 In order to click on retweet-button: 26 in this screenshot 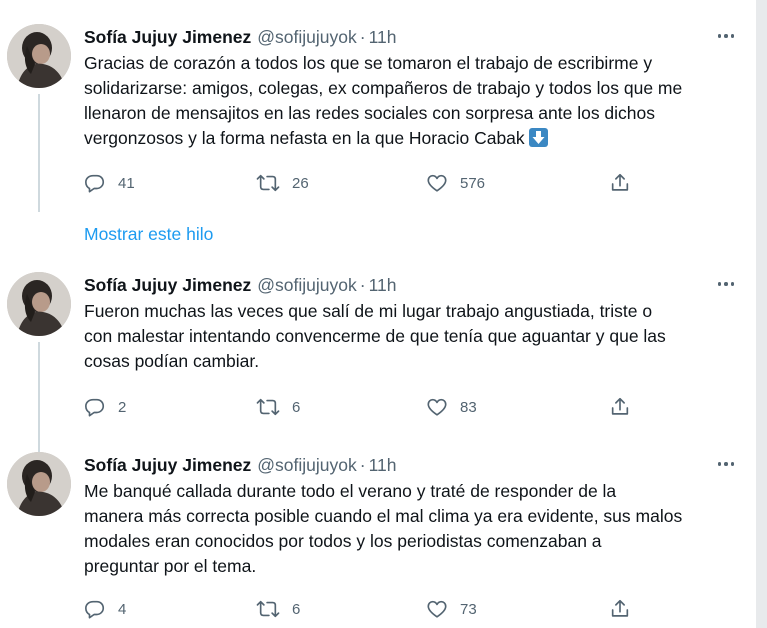, I will do `click(282, 183)`.